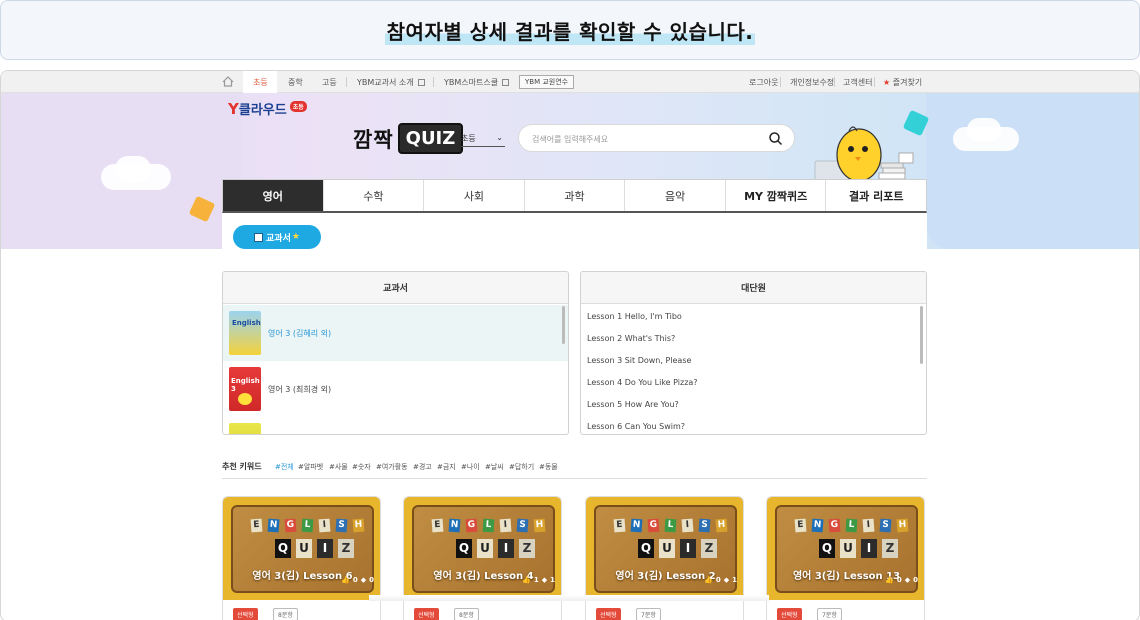 The width and height of the screenshot is (1140, 620). I want to click on keyword-item: #나이, so click(470, 467).